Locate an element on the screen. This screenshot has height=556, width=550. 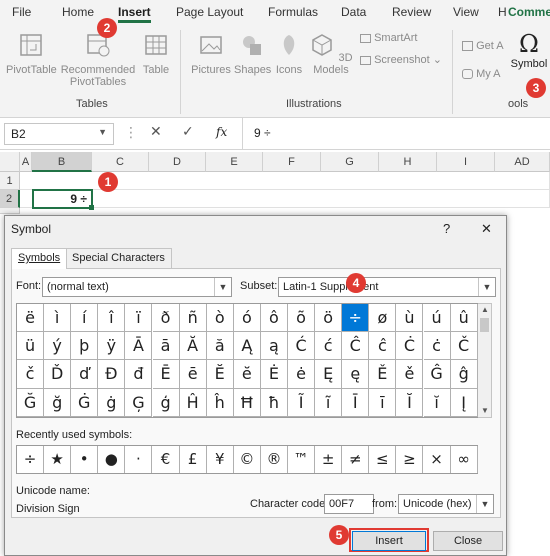
tab-view: View is located at coordinates (466, 12).